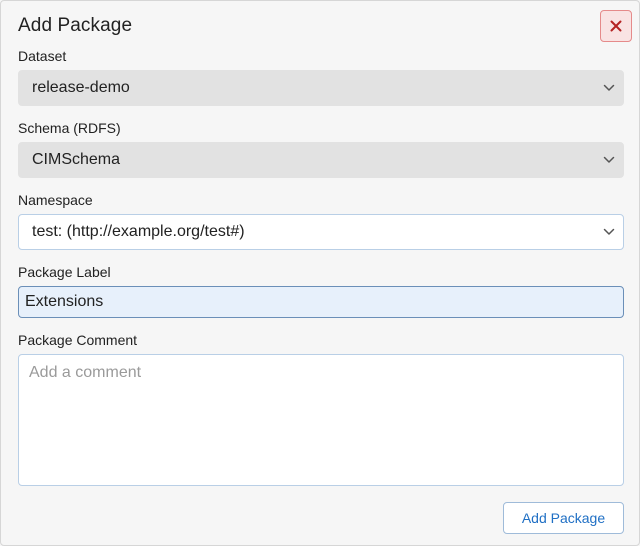 The image size is (640, 546). What do you see at coordinates (75, 25) in the screenshot?
I see `dialog-title: Add Package` at bounding box center [75, 25].